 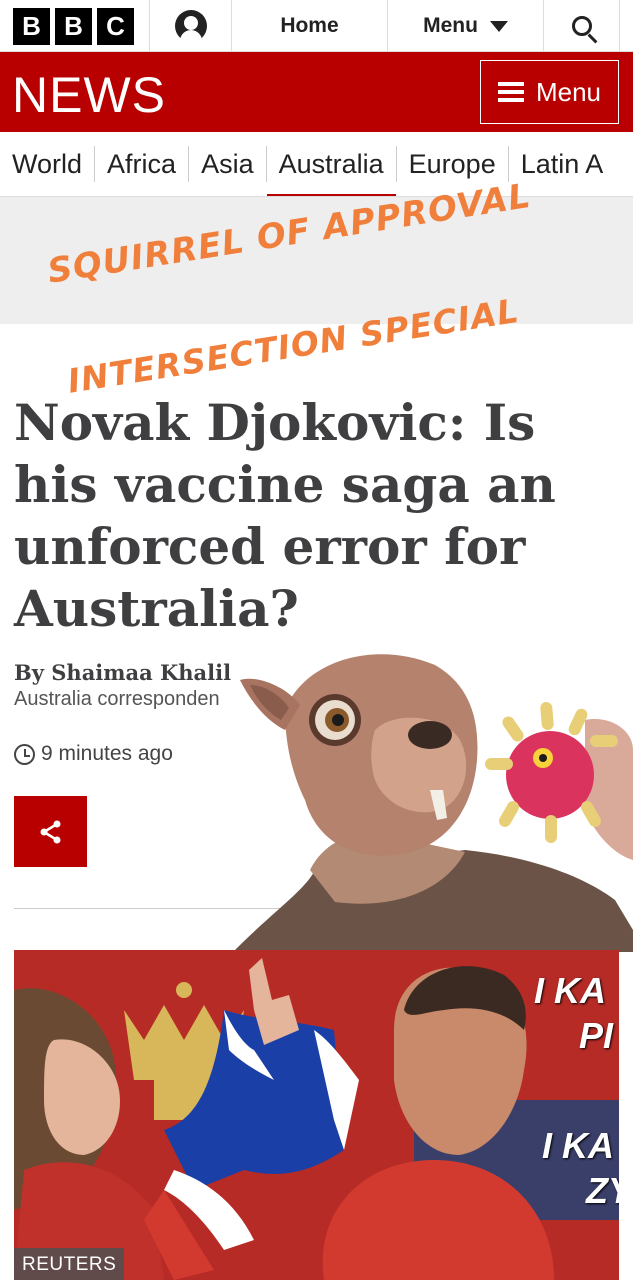 What do you see at coordinates (107, 753) in the screenshot?
I see `timestamp-text: 9 minutes ago` at bounding box center [107, 753].